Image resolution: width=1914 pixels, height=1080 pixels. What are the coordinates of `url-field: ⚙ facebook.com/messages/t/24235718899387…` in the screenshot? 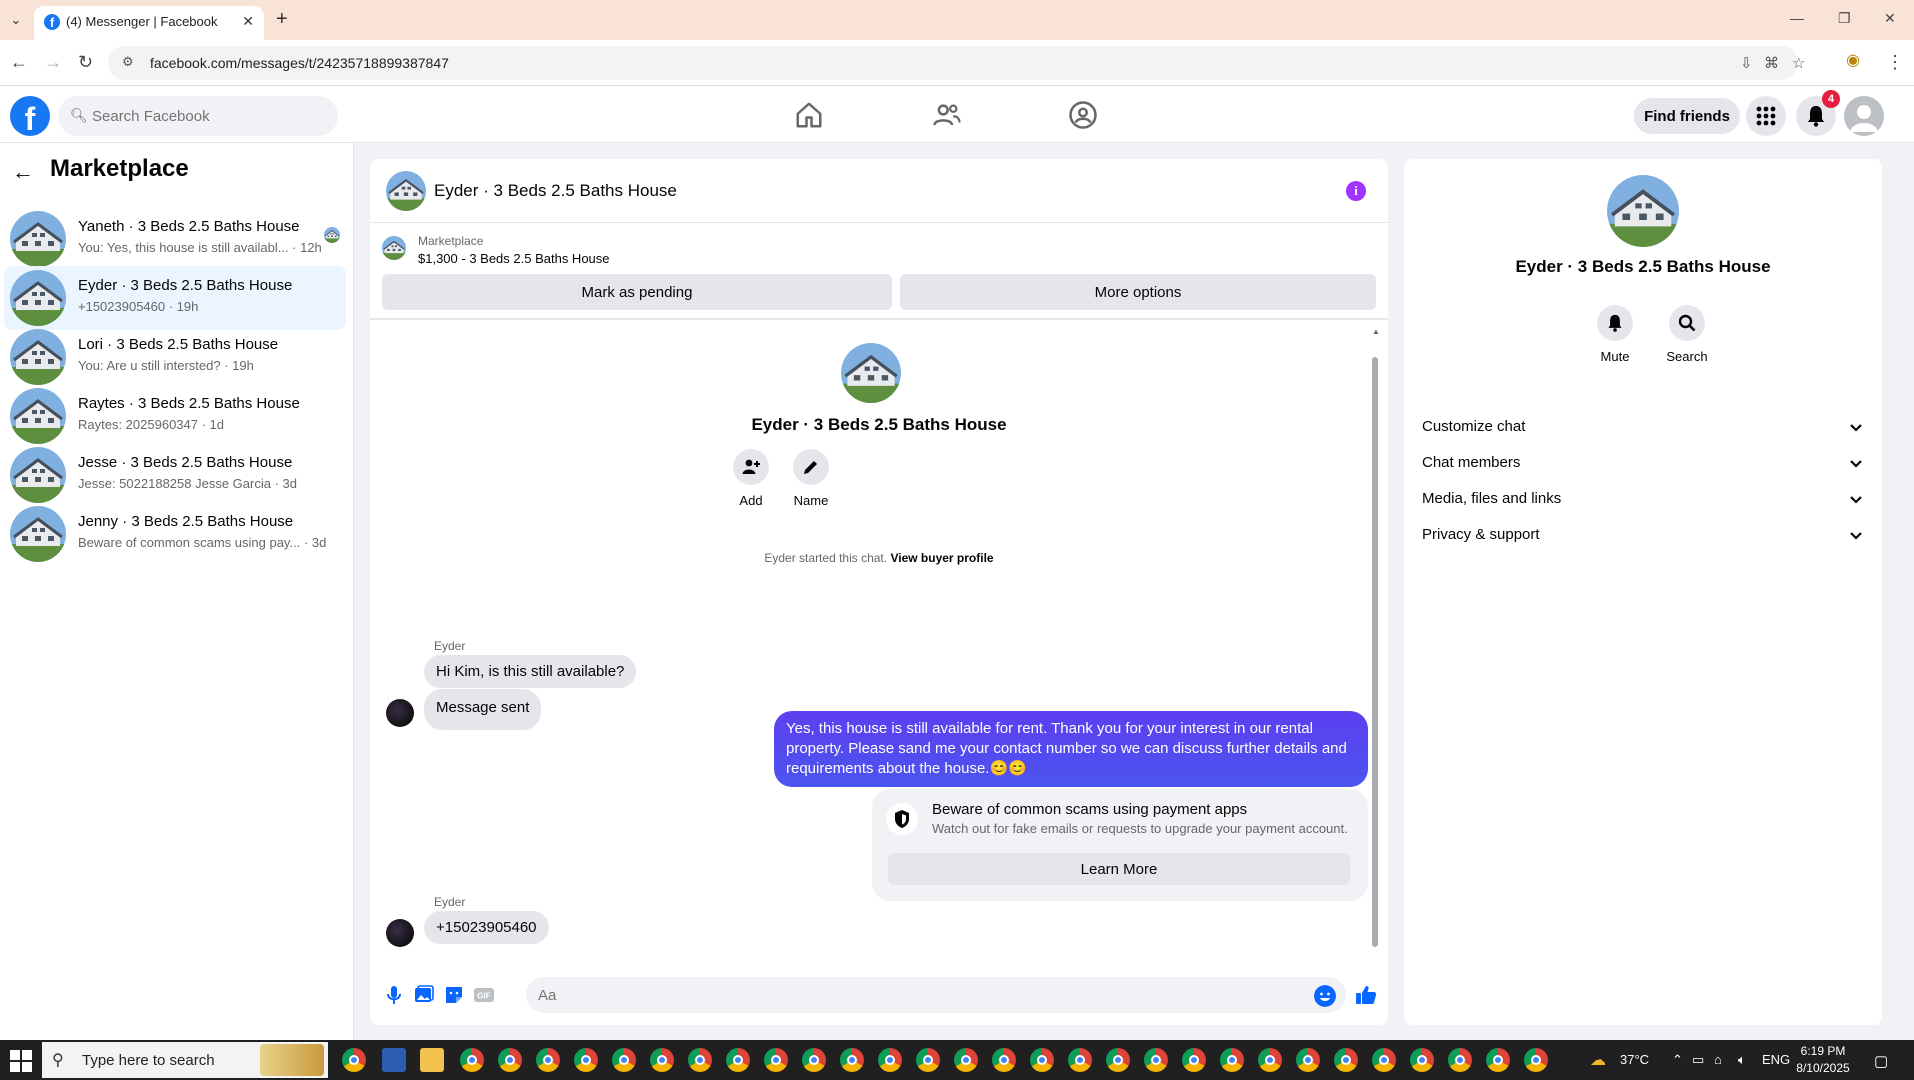 It's located at (956, 63).